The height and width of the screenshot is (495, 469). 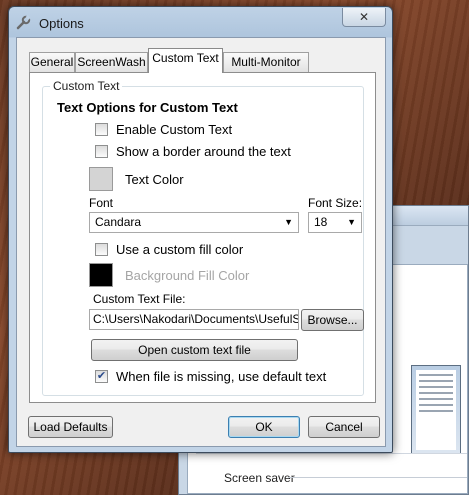 What do you see at coordinates (259, 478) in the screenshot?
I see `screen-saver-label: Screen saver` at bounding box center [259, 478].